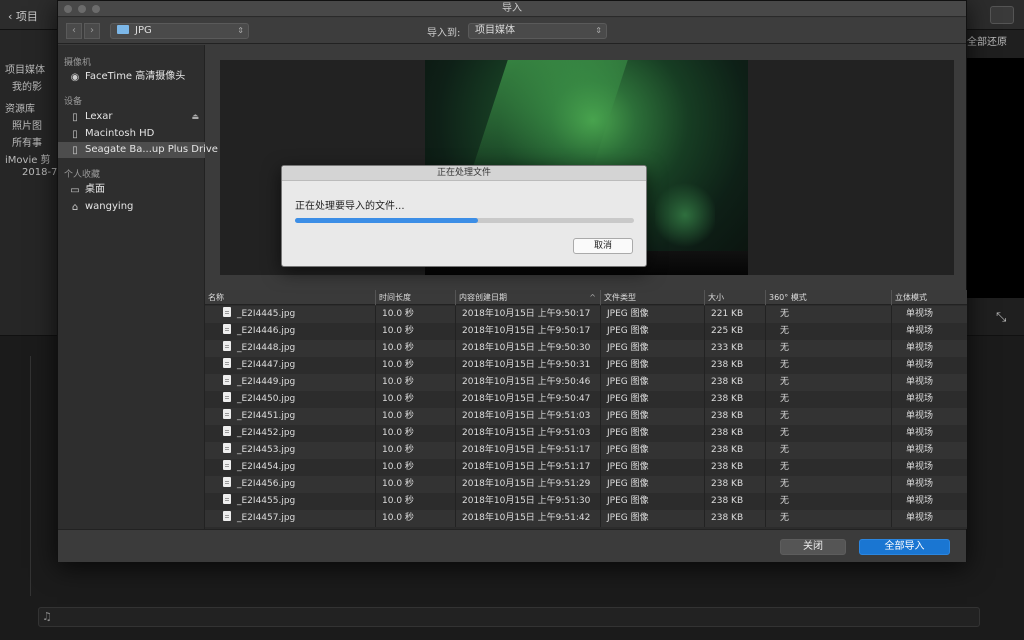 The image size is (1024, 640). I want to click on close-window-icon, so click(68, 9).